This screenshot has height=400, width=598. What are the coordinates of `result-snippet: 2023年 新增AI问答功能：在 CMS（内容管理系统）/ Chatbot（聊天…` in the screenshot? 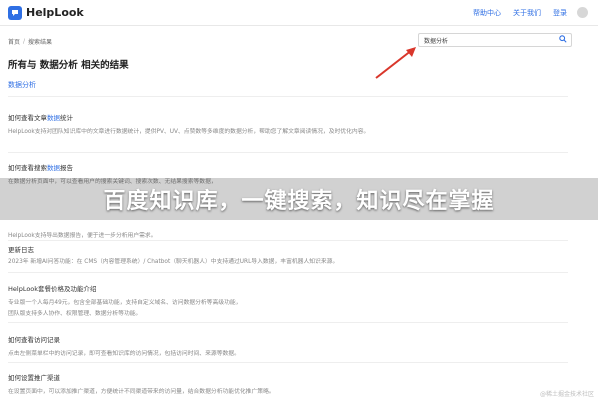 It's located at (173, 262).